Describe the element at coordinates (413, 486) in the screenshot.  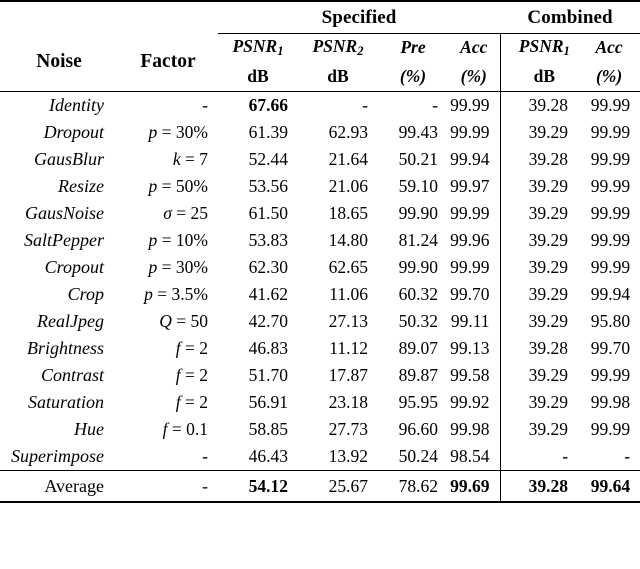
I see `cell-spec-pre: 78.62` at that location.